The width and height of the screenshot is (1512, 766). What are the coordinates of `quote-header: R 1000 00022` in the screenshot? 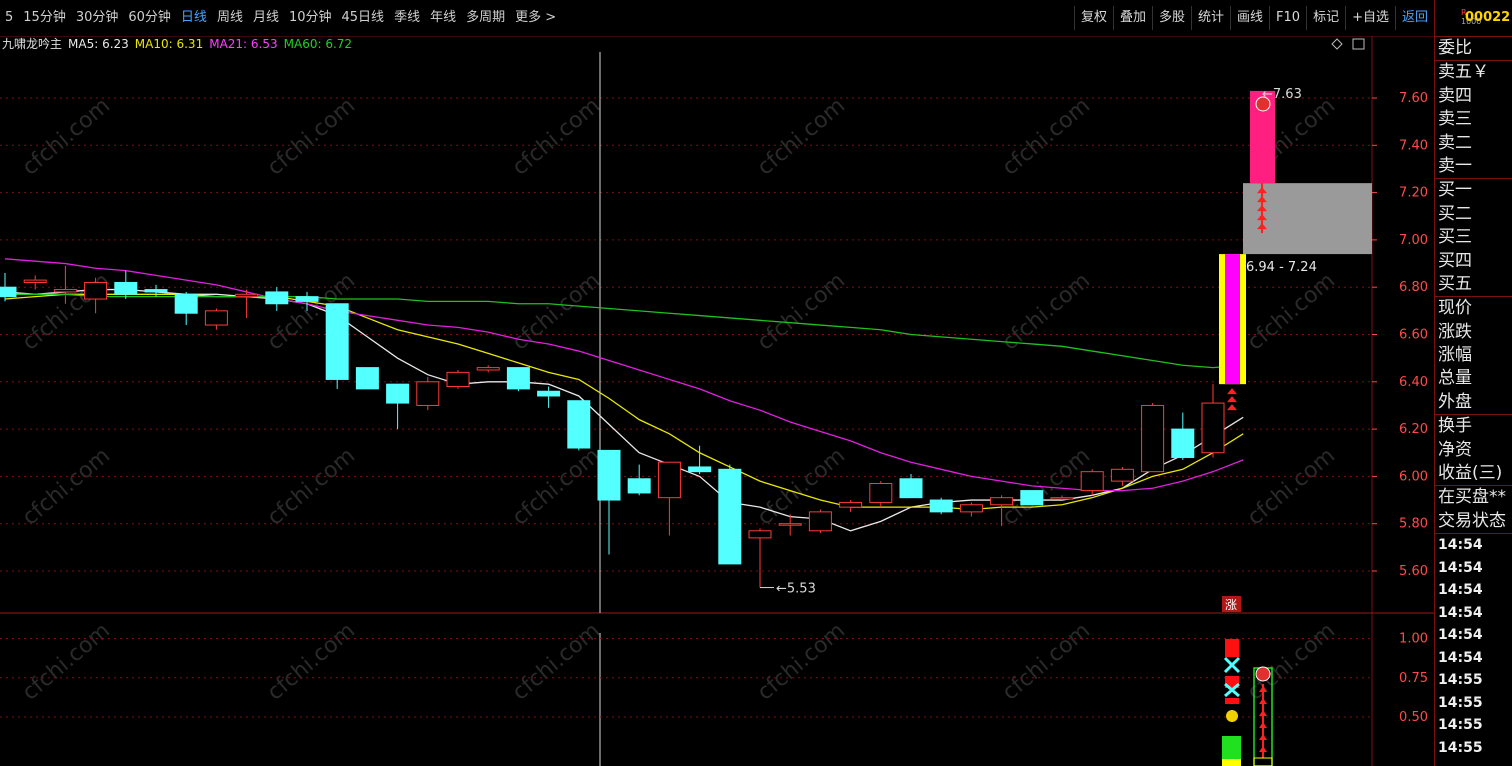 It's located at (1473, 18).